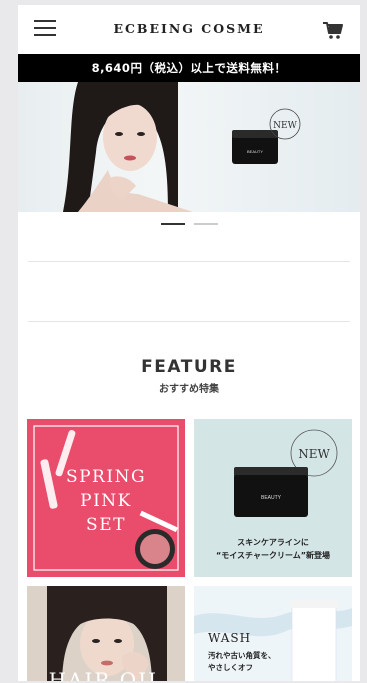 The width and height of the screenshot is (367, 683). Describe the element at coordinates (230, 667) in the screenshot. I see `wash-body-line: やさしくオフ` at that location.